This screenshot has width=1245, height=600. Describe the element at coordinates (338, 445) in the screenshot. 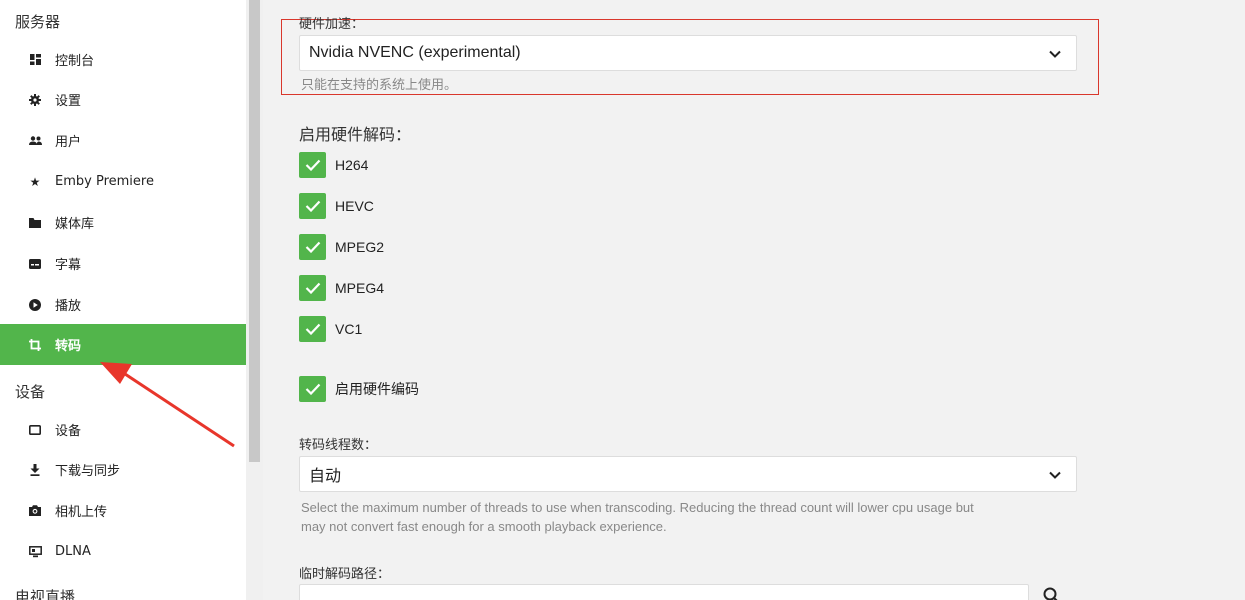

I see `threads-label: 转码线程数：` at that location.